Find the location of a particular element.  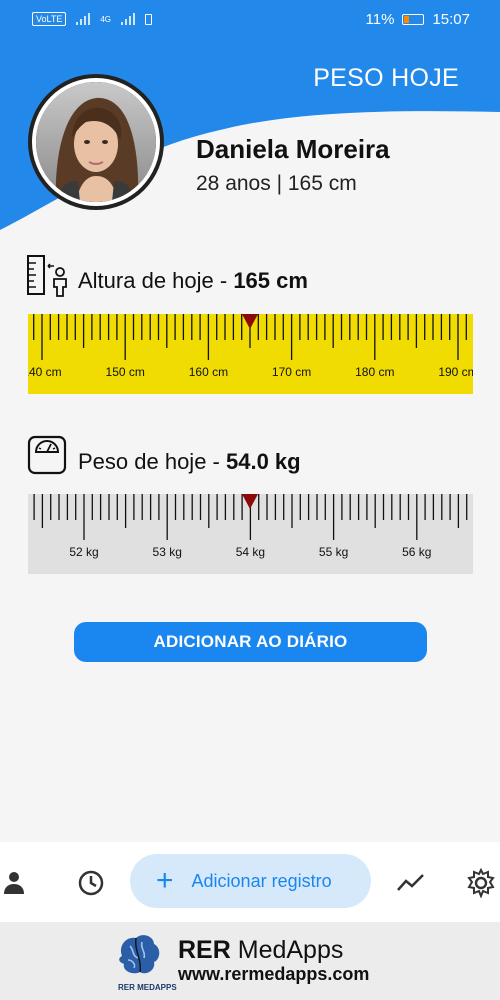

status-bar: VoLTE 4G 11% 15:07 is located at coordinates (250, 20).